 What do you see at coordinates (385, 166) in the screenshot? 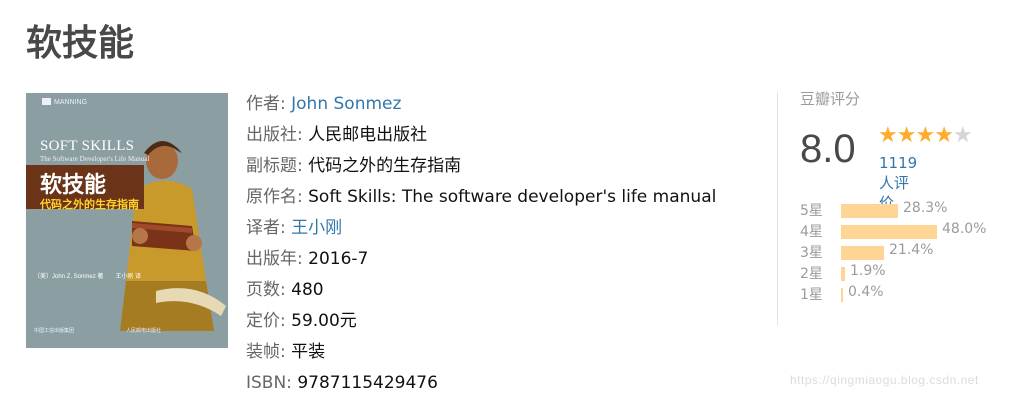
I see `subtitle-value: 代码之外的生存指南` at bounding box center [385, 166].